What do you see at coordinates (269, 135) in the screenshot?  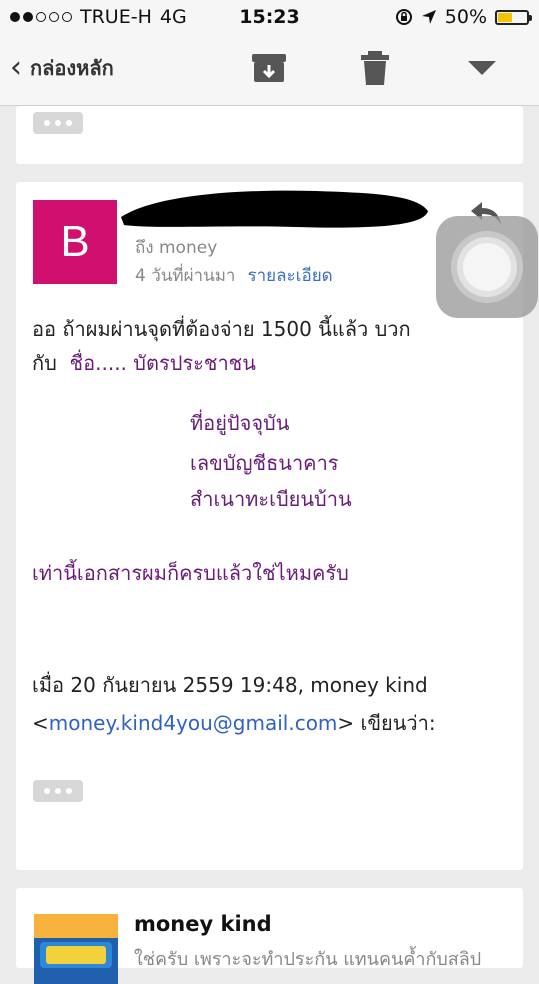 I see `previous-message-card` at bounding box center [269, 135].